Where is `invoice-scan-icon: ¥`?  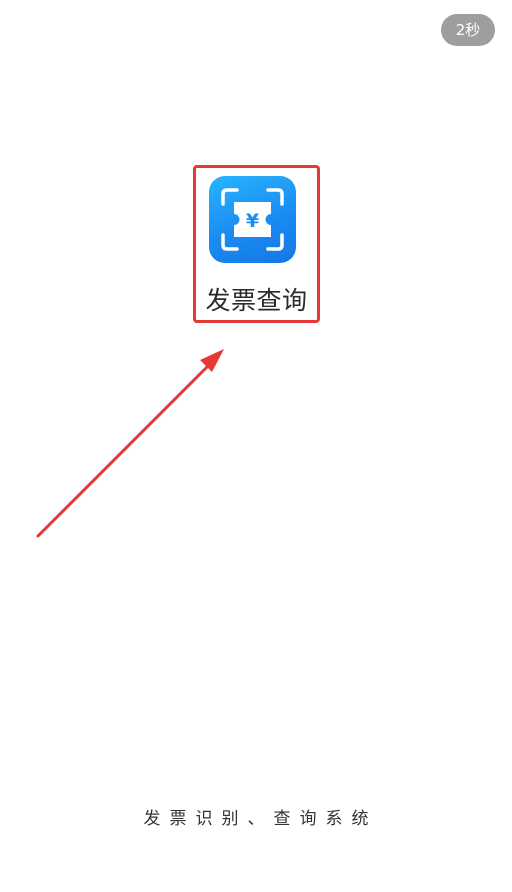
invoice-scan-icon: ¥ is located at coordinates (252, 219).